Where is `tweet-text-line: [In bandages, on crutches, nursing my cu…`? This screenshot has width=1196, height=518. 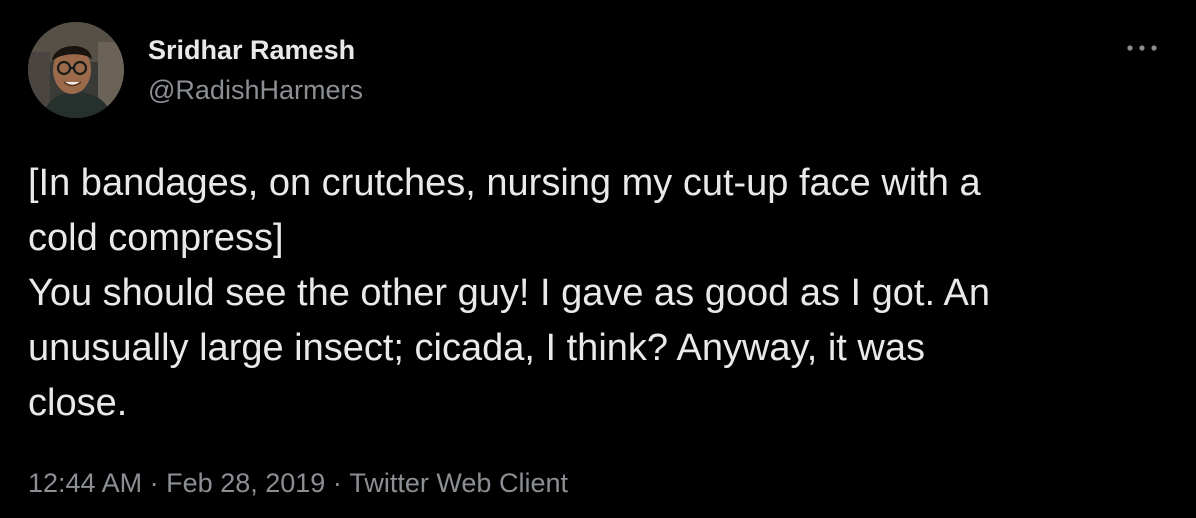
tweet-text-line: [In bandages, on crutches, nursing my cu… is located at coordinates (504, 183).